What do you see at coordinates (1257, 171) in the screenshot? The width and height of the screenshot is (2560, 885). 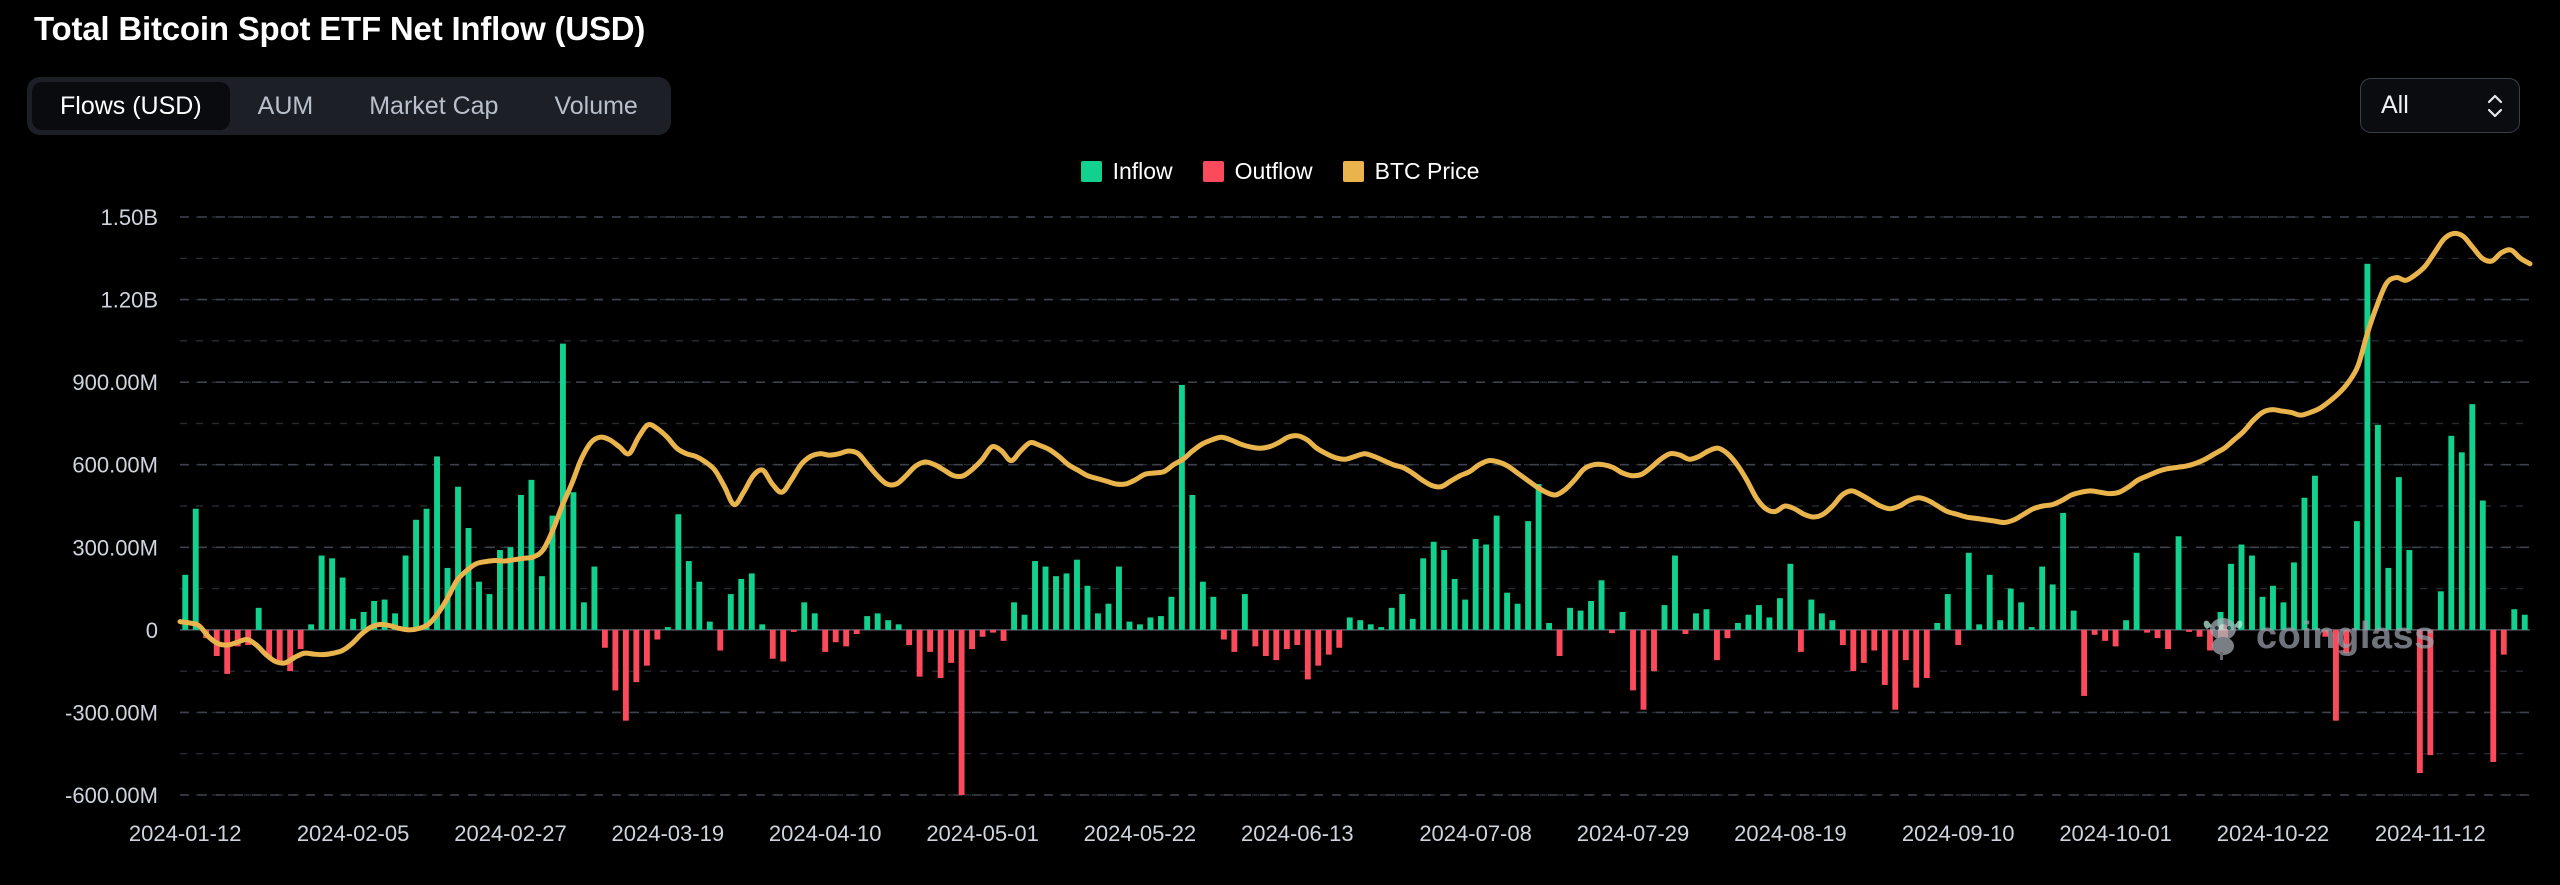 I see `legend-item-outflow: Outflow` at bounding box center [1257, 171].